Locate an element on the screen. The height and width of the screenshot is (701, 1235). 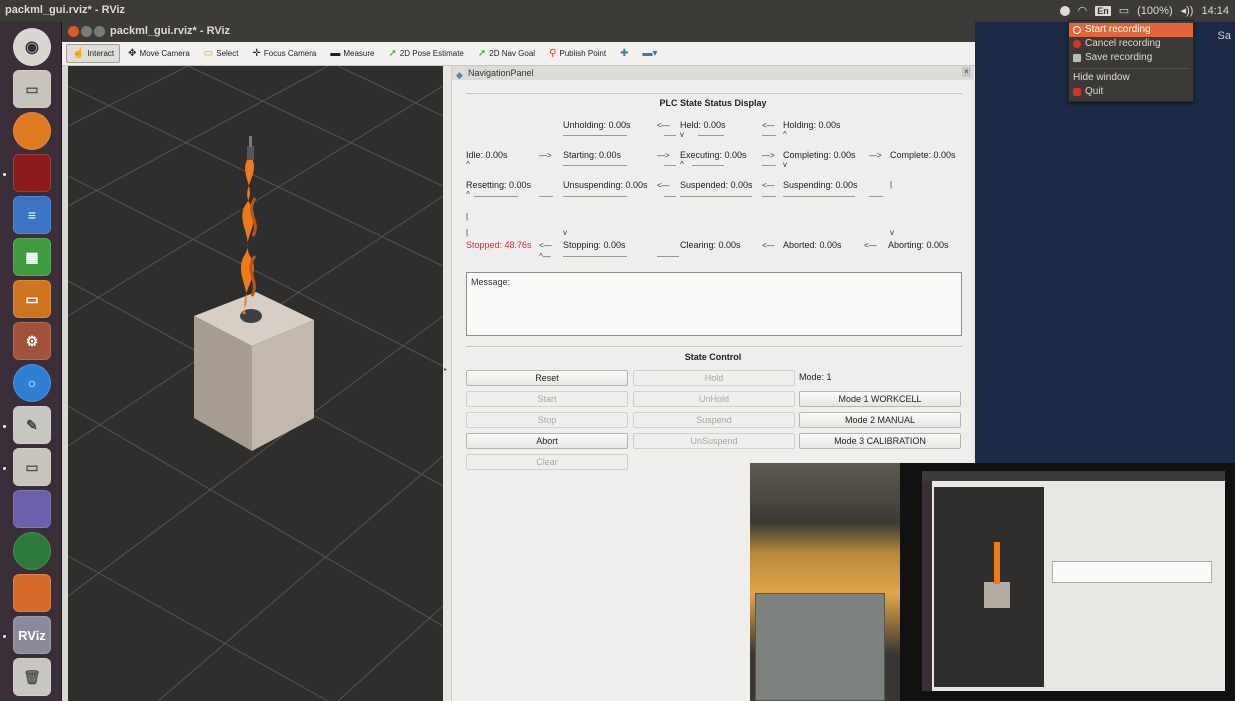
system-tray: ◠ En ▭ (100%) ◂)) 14:14 is located at coordinates (1144, 10).